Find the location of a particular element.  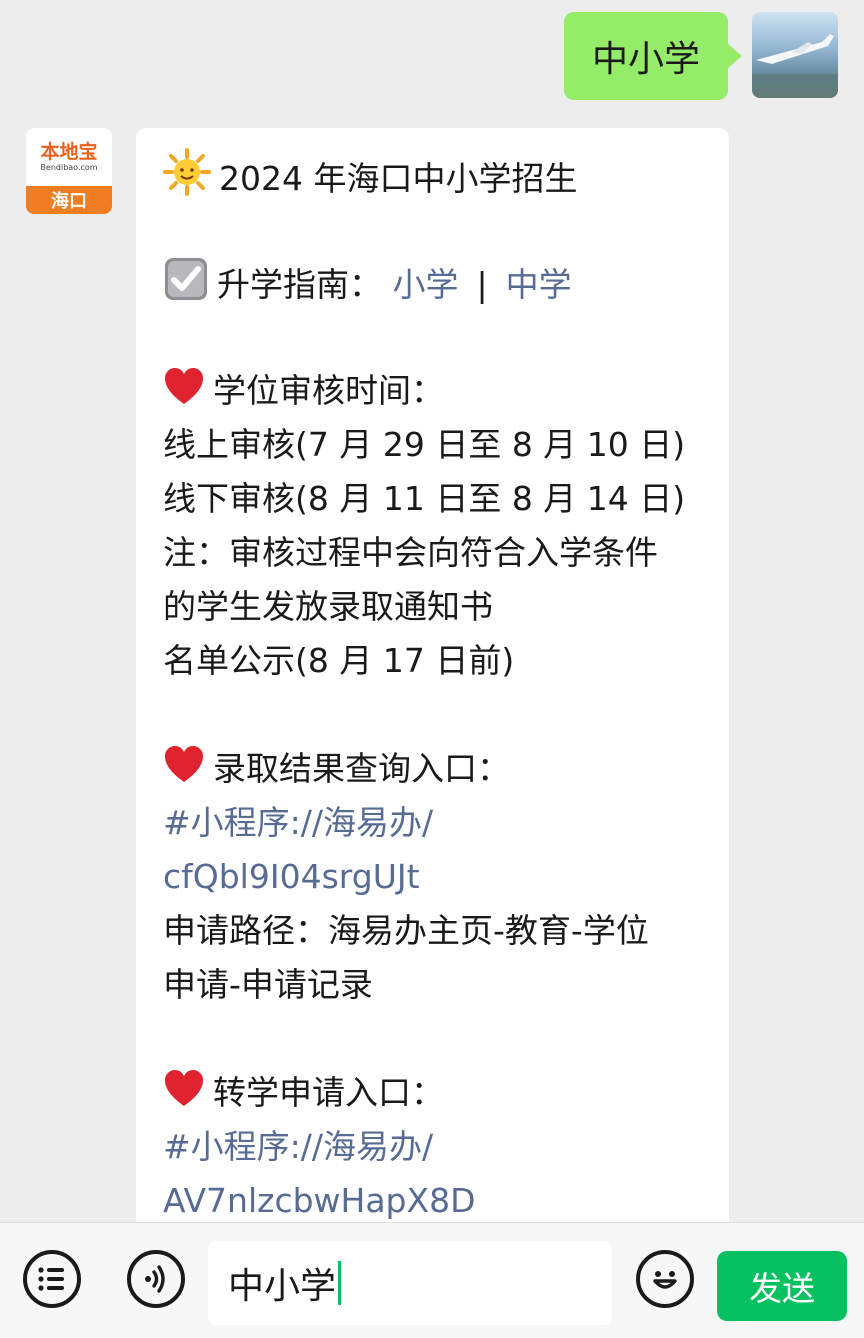

result-path-2: 申请-申请记录 is located at coordinates (268, 984).